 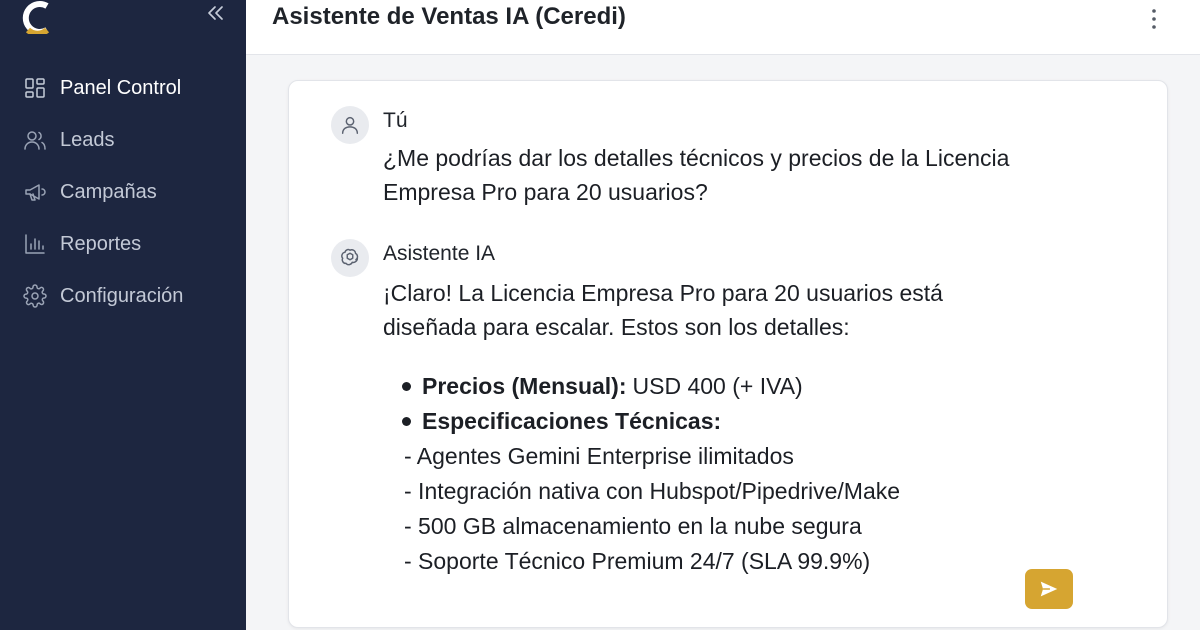 I want to click on sidebar-item-label: Reportes, so click(x=101, y=243).